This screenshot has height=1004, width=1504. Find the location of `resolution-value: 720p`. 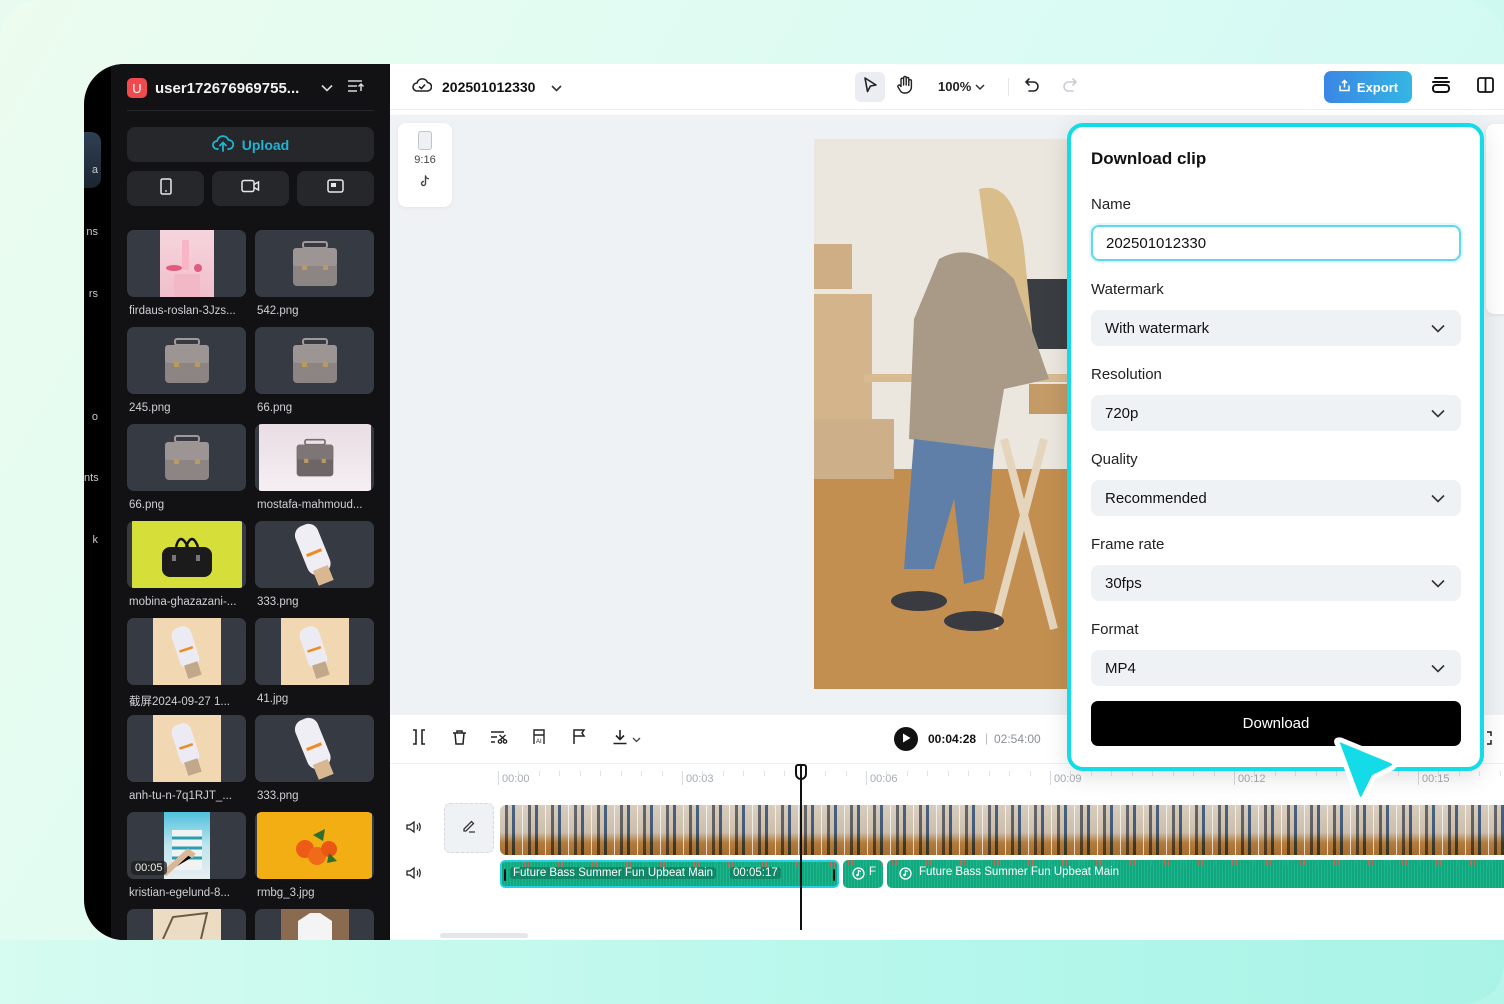

resolution-value: 720p is located at coordinates (1122, 413).